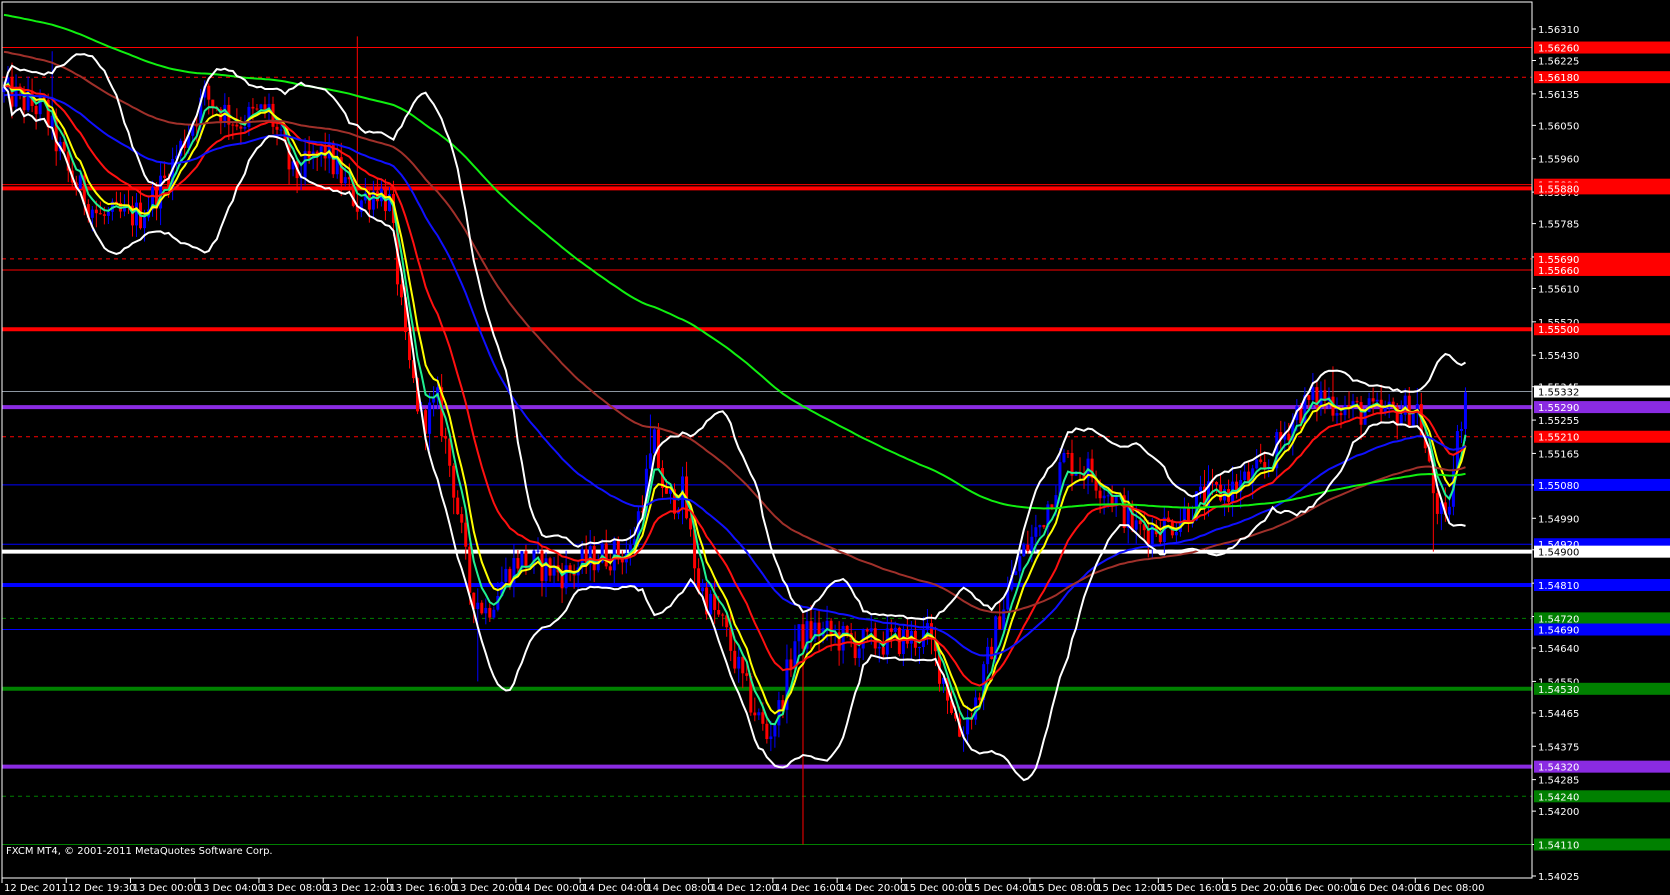  I want to click on time-tick-label: 15 Dec 20:00, so click(1258, 888).